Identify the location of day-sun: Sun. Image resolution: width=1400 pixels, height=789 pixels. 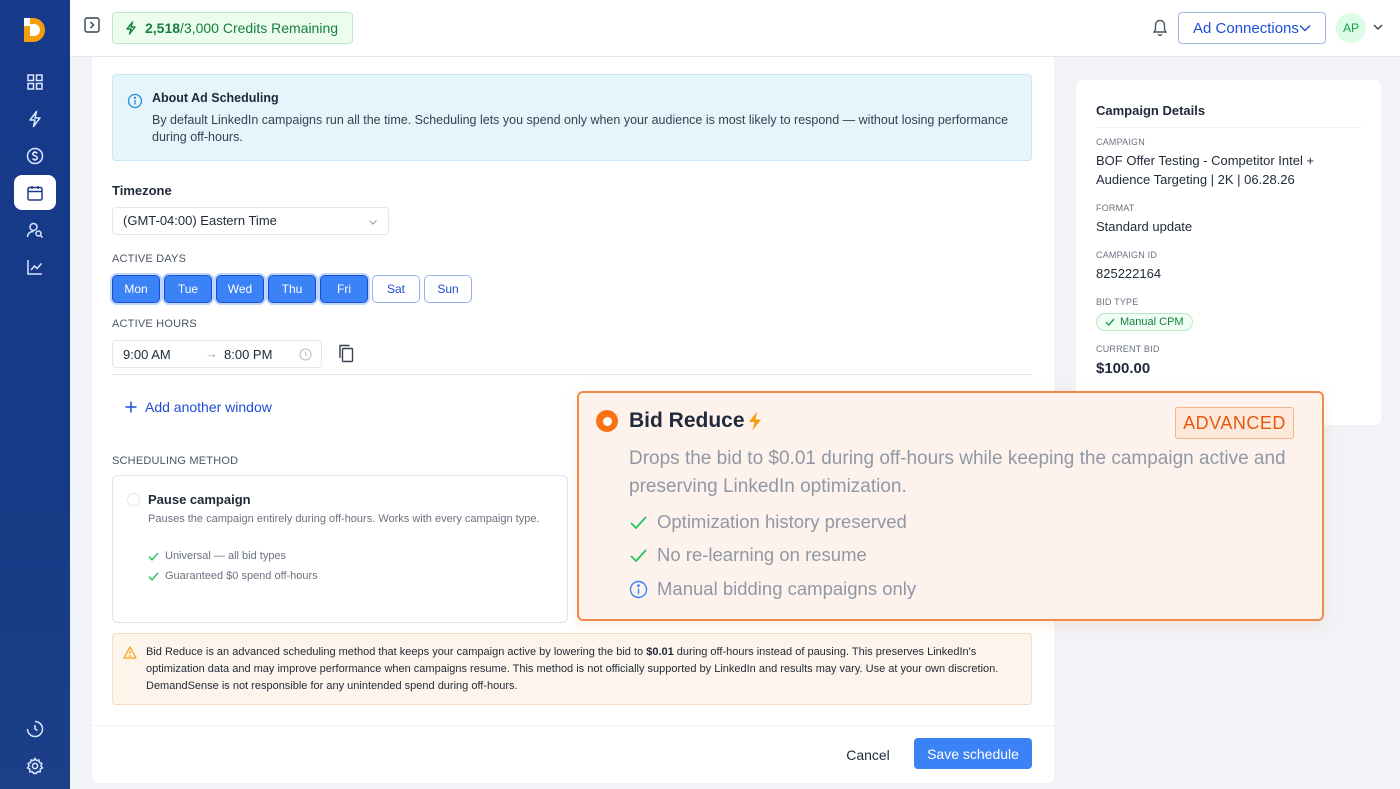
(448, 289).